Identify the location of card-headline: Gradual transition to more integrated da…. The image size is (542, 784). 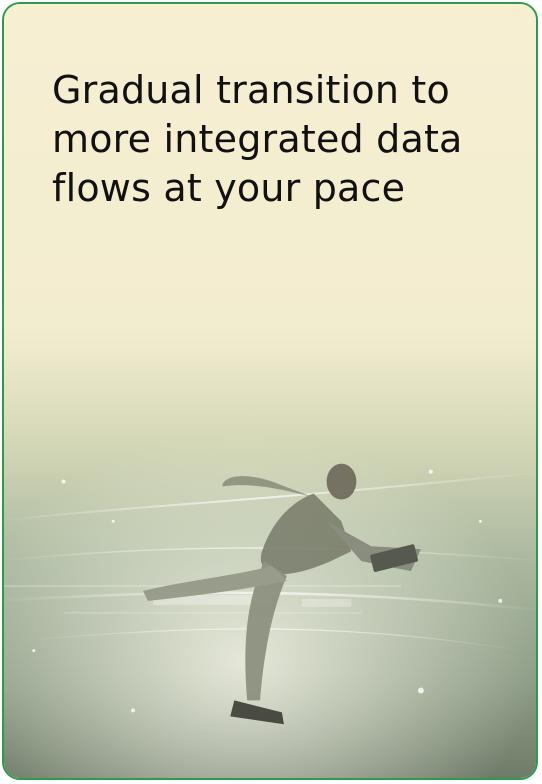
(257, 139).